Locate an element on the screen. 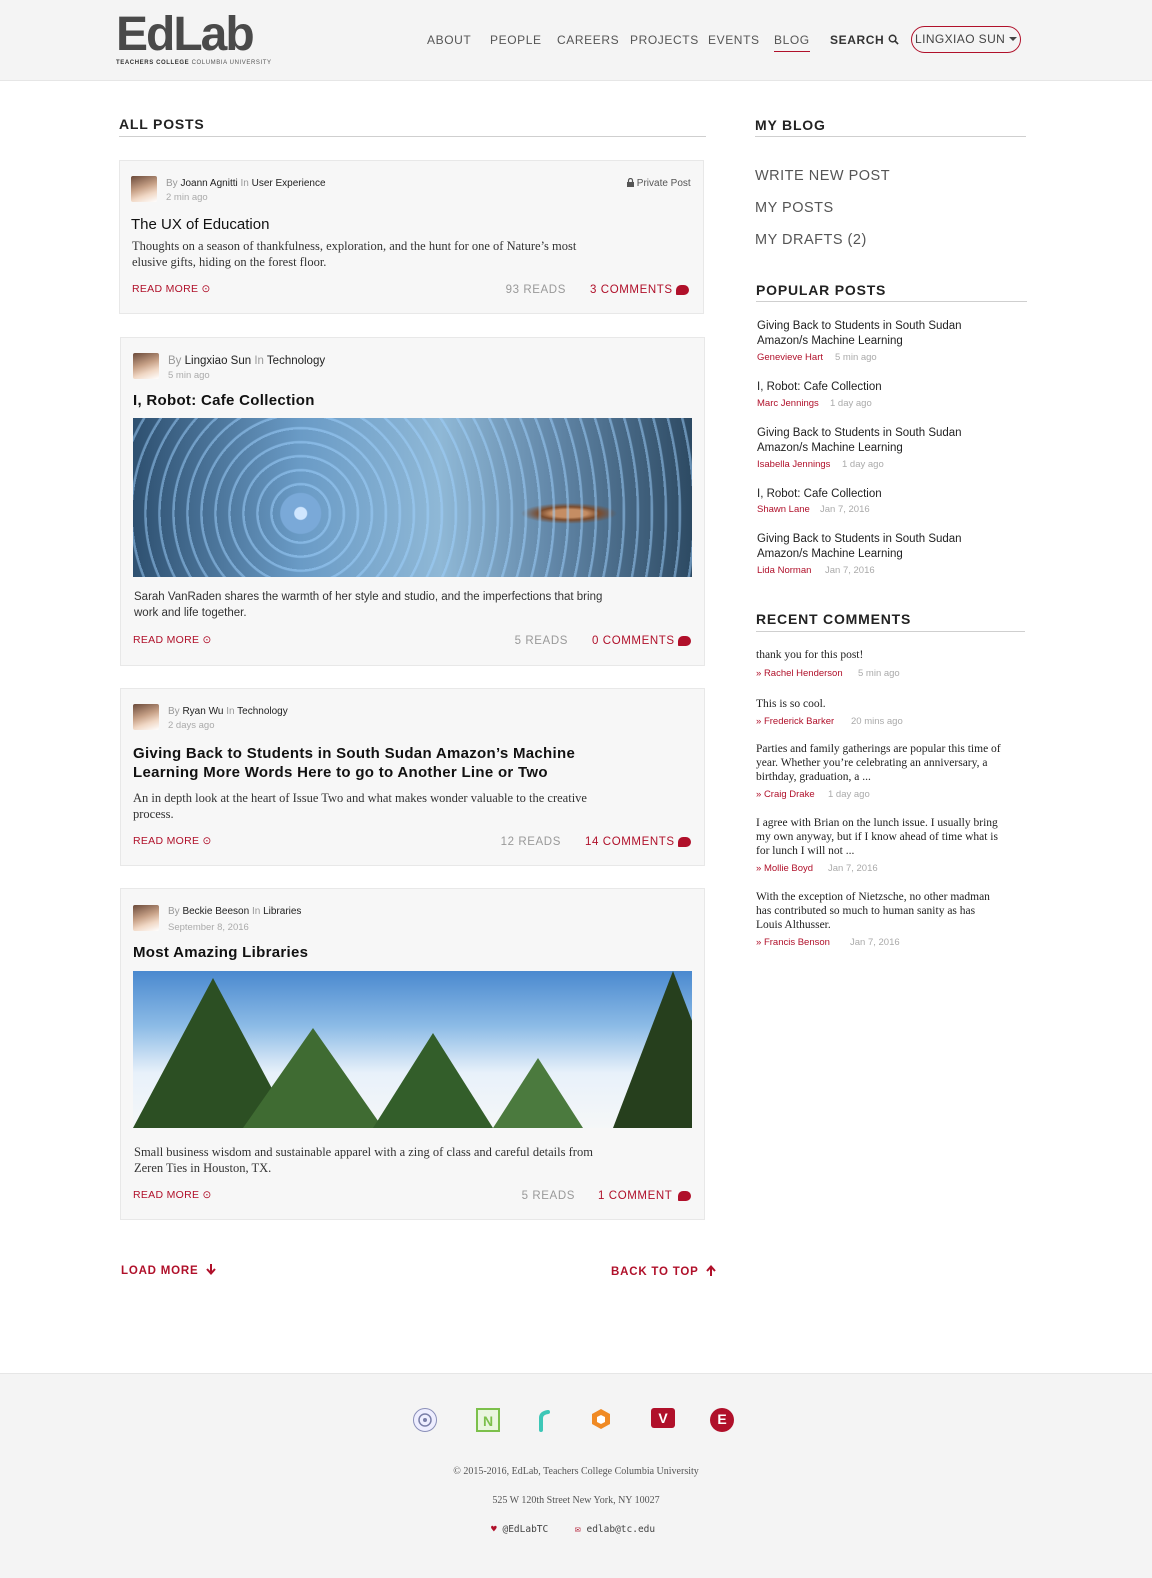 This screenshot has height=1578, width=1152. post-meta: By Beckie Beeson In Libraries is located at coordinates (235, 911).